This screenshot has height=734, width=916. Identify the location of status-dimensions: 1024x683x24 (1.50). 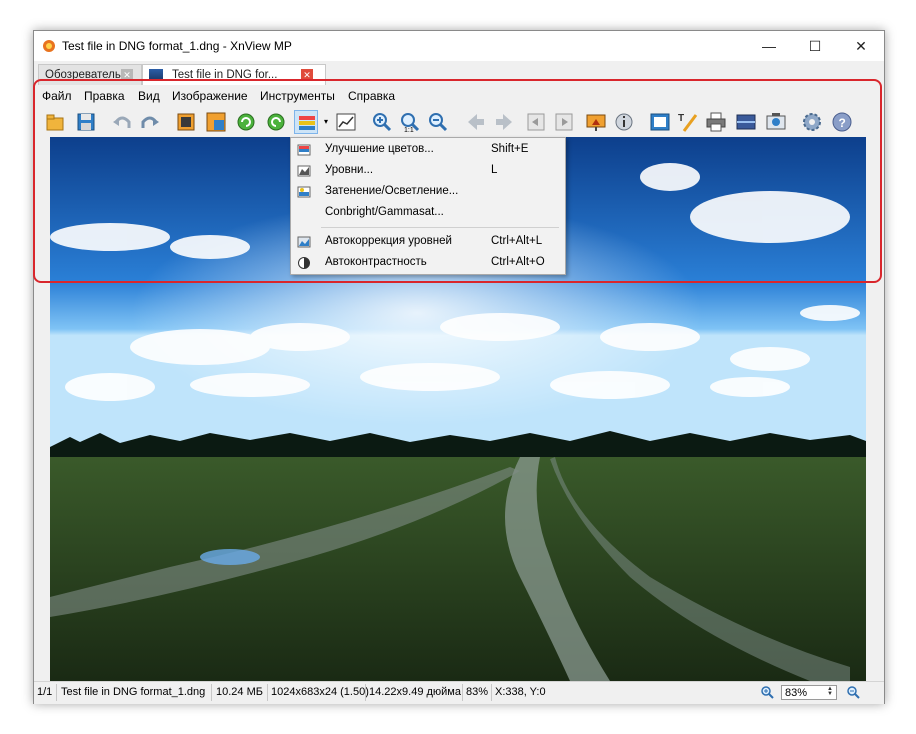
(320, 692).